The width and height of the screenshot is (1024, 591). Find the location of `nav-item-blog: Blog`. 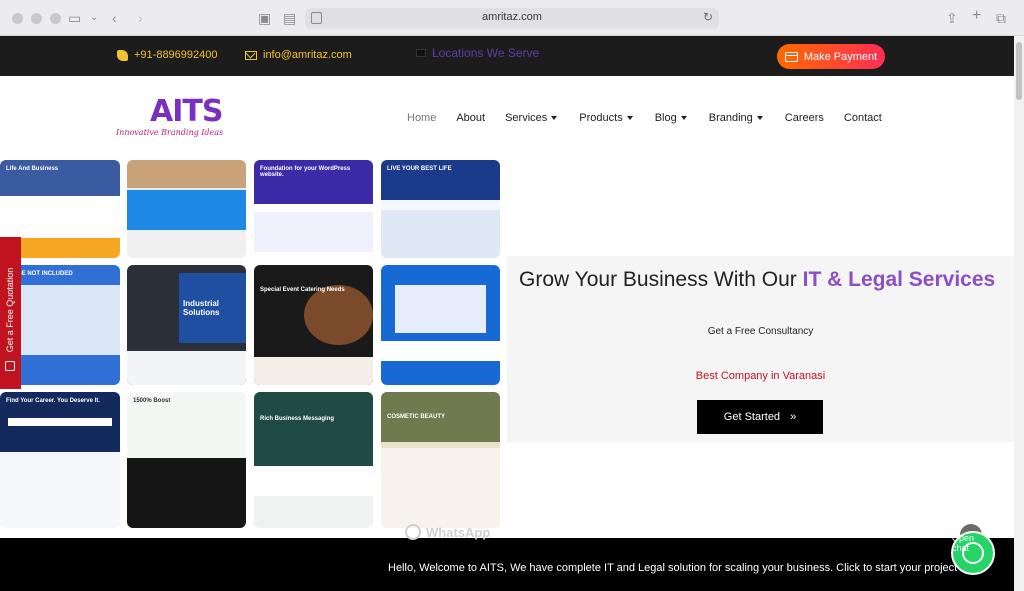

nav-item-blog: Blog is located at coordinates (671, 118).